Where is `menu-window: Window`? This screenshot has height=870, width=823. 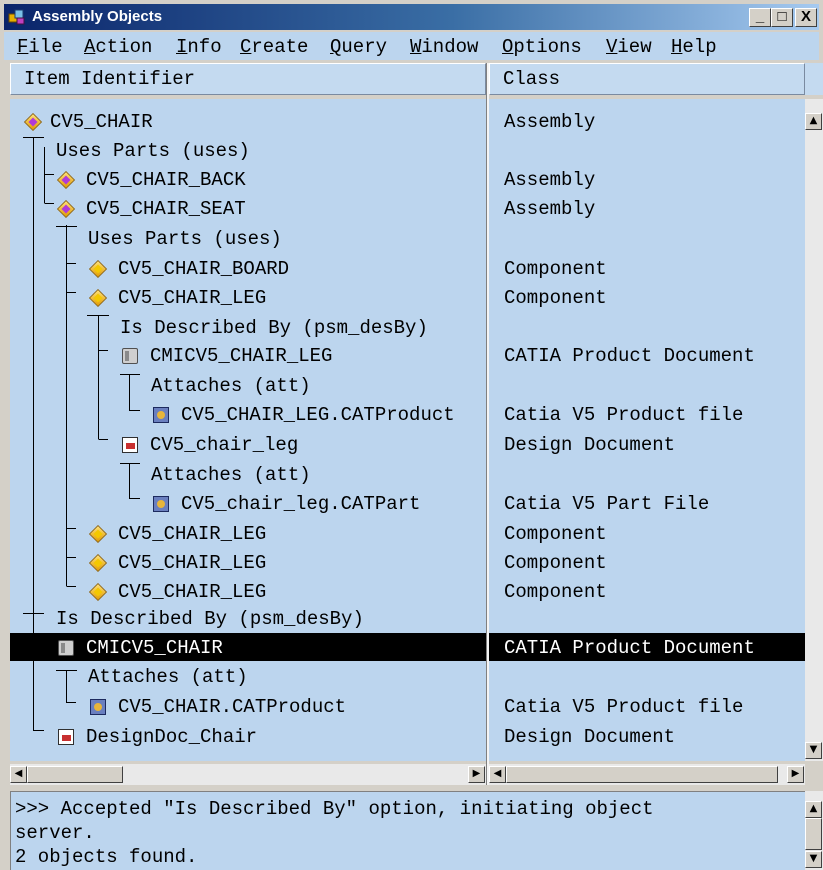
menu-window: Window is located at coordinates (444, 47).